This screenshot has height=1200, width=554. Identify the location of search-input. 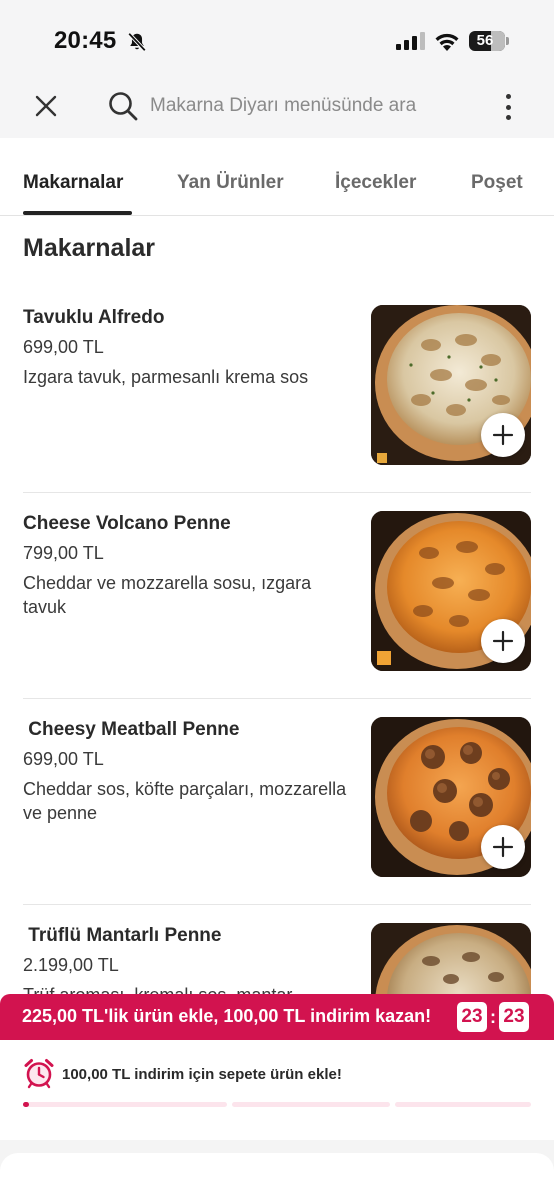
(315, 106).